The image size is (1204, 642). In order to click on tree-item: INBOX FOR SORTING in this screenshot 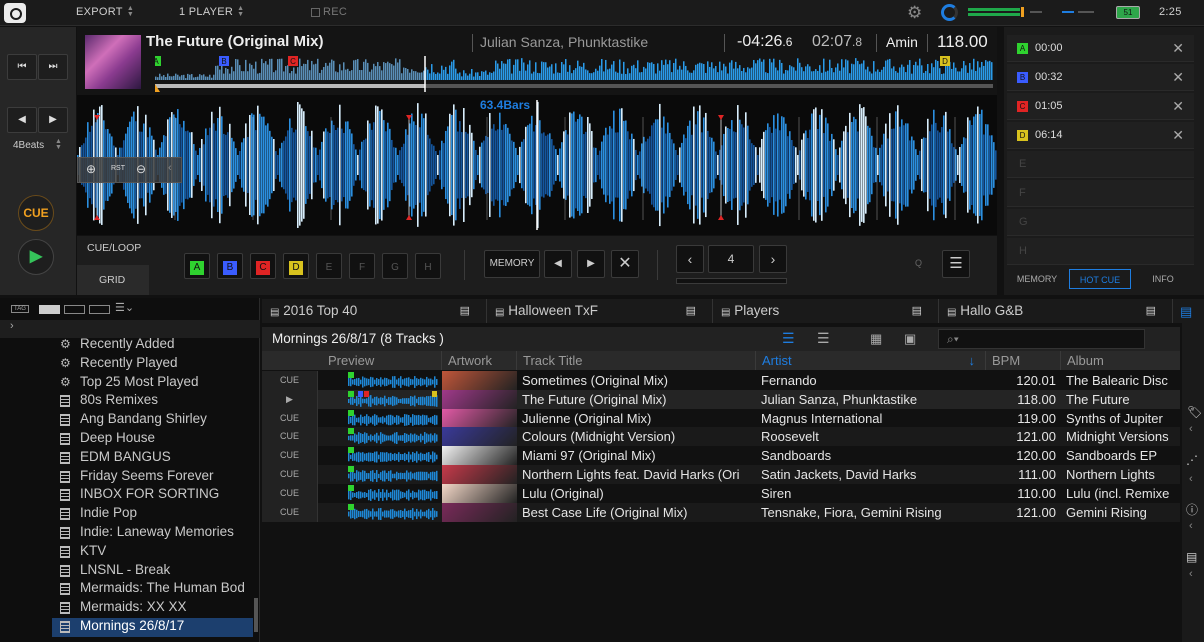, I will do `click(157, 495)`.